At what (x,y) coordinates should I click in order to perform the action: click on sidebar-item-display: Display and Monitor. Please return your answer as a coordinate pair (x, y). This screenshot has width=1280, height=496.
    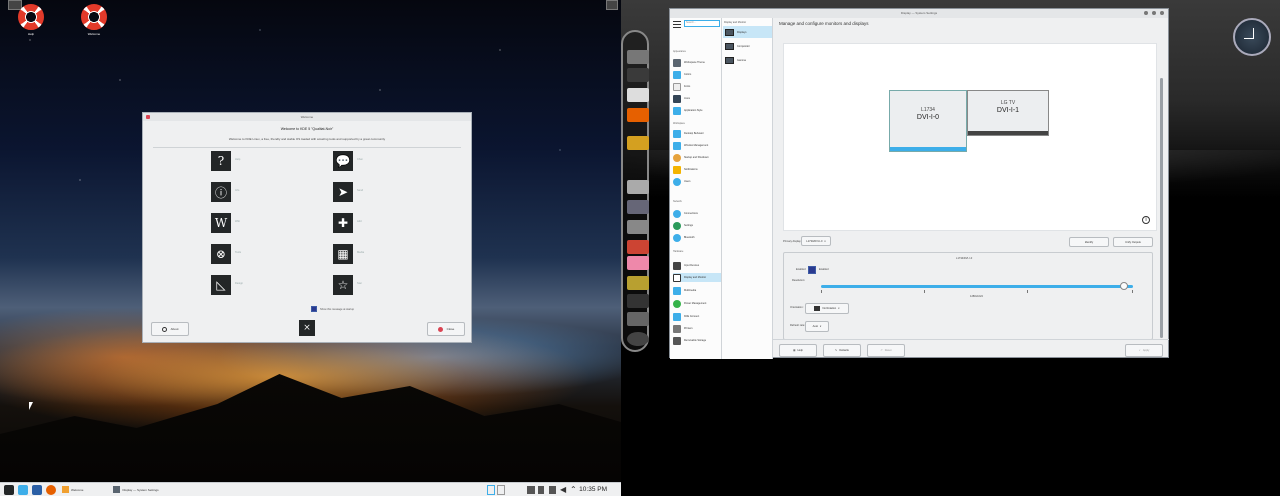
    Looking at the image, I should click on (697, 277).